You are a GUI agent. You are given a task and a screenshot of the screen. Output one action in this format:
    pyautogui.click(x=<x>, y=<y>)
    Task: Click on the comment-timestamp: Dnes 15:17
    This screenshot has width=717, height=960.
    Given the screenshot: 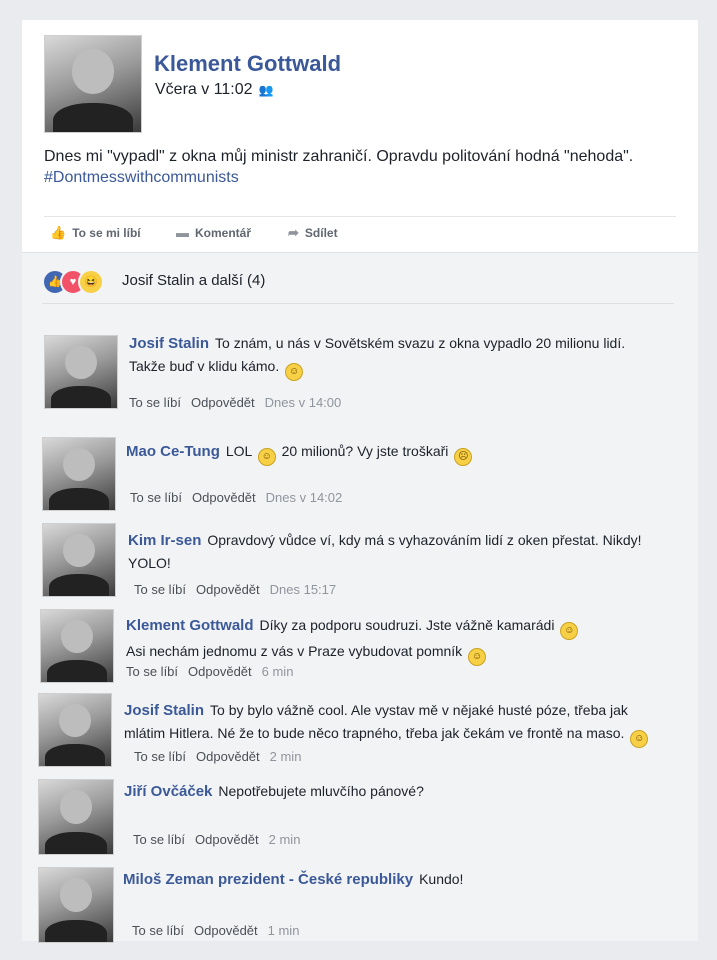 What is the action you would take?
    pyautogui.click(x=303, y=589)
    